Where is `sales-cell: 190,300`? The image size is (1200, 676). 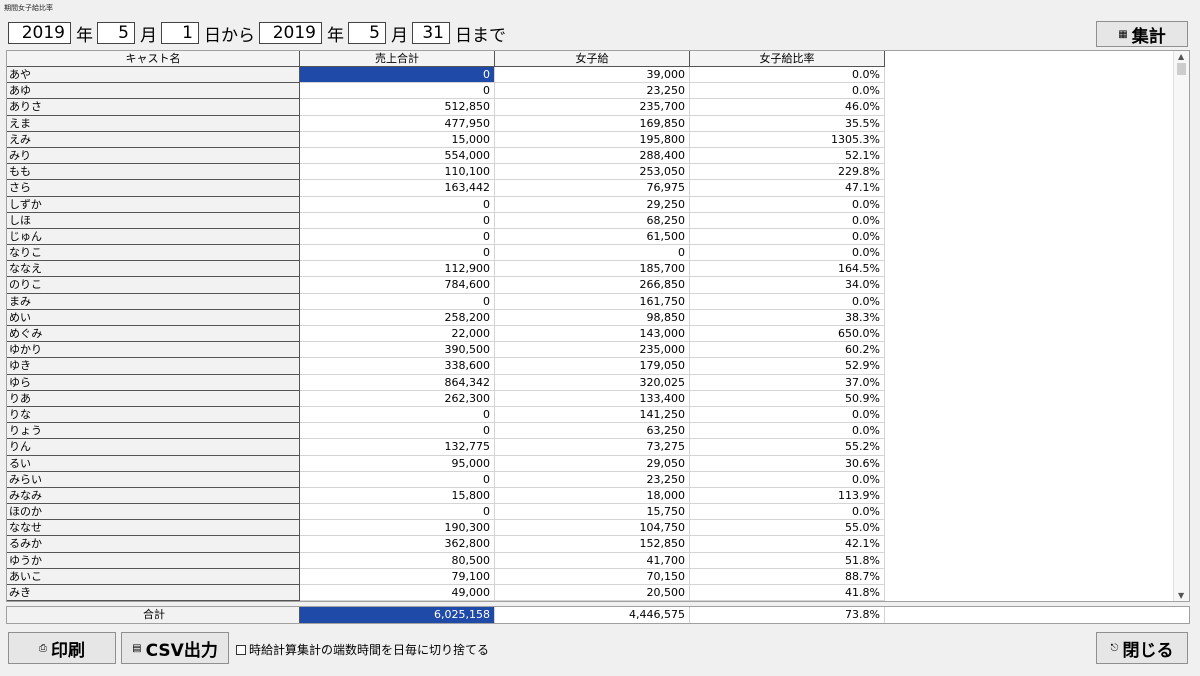 sales-cell: 190,300 is located at coordinates (397, 528).